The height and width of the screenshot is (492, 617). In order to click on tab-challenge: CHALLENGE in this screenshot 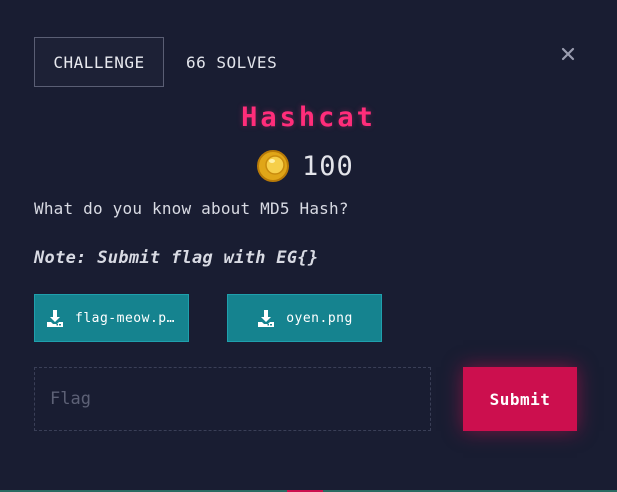, I will do `click(99, 62)`.